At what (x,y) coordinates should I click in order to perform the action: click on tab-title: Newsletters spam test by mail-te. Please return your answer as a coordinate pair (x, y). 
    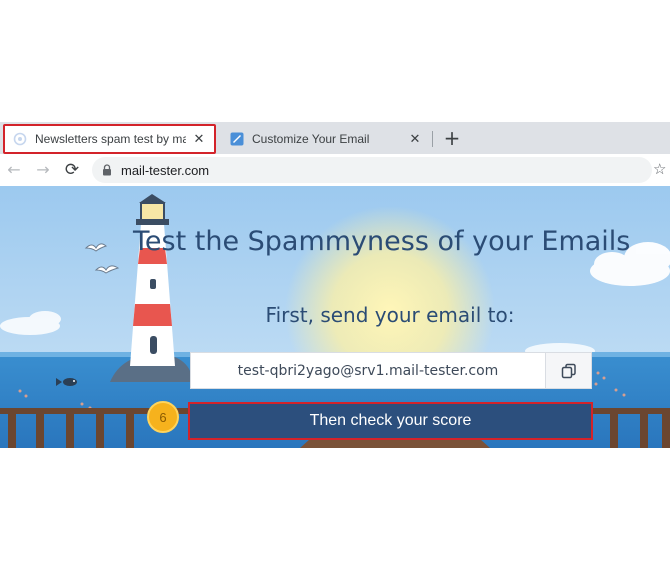
    Looking at the image, I should click on (110, 139).